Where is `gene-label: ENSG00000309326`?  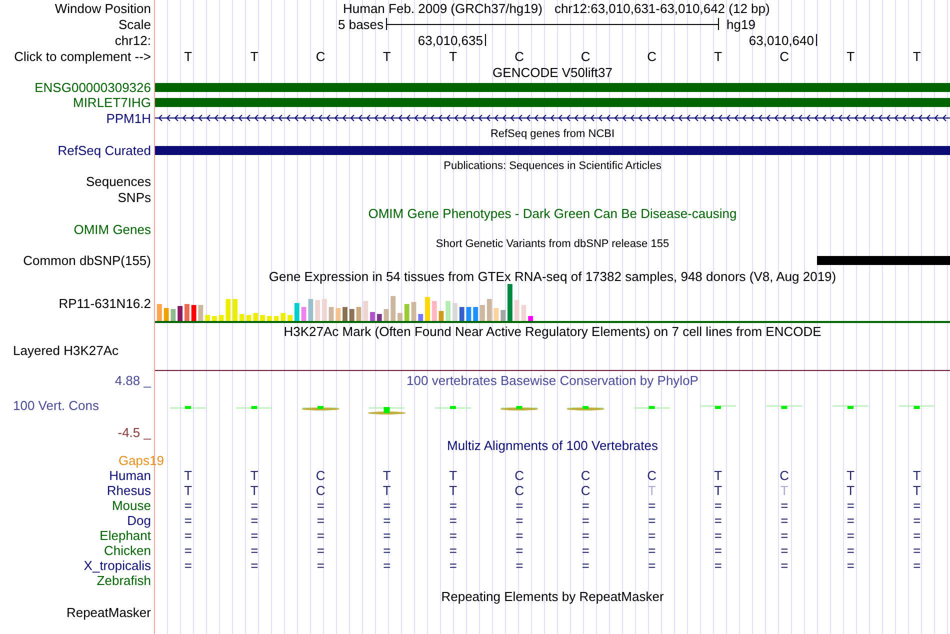 gene-label: ENSG00000309326 is located at coordinates (92, 87).